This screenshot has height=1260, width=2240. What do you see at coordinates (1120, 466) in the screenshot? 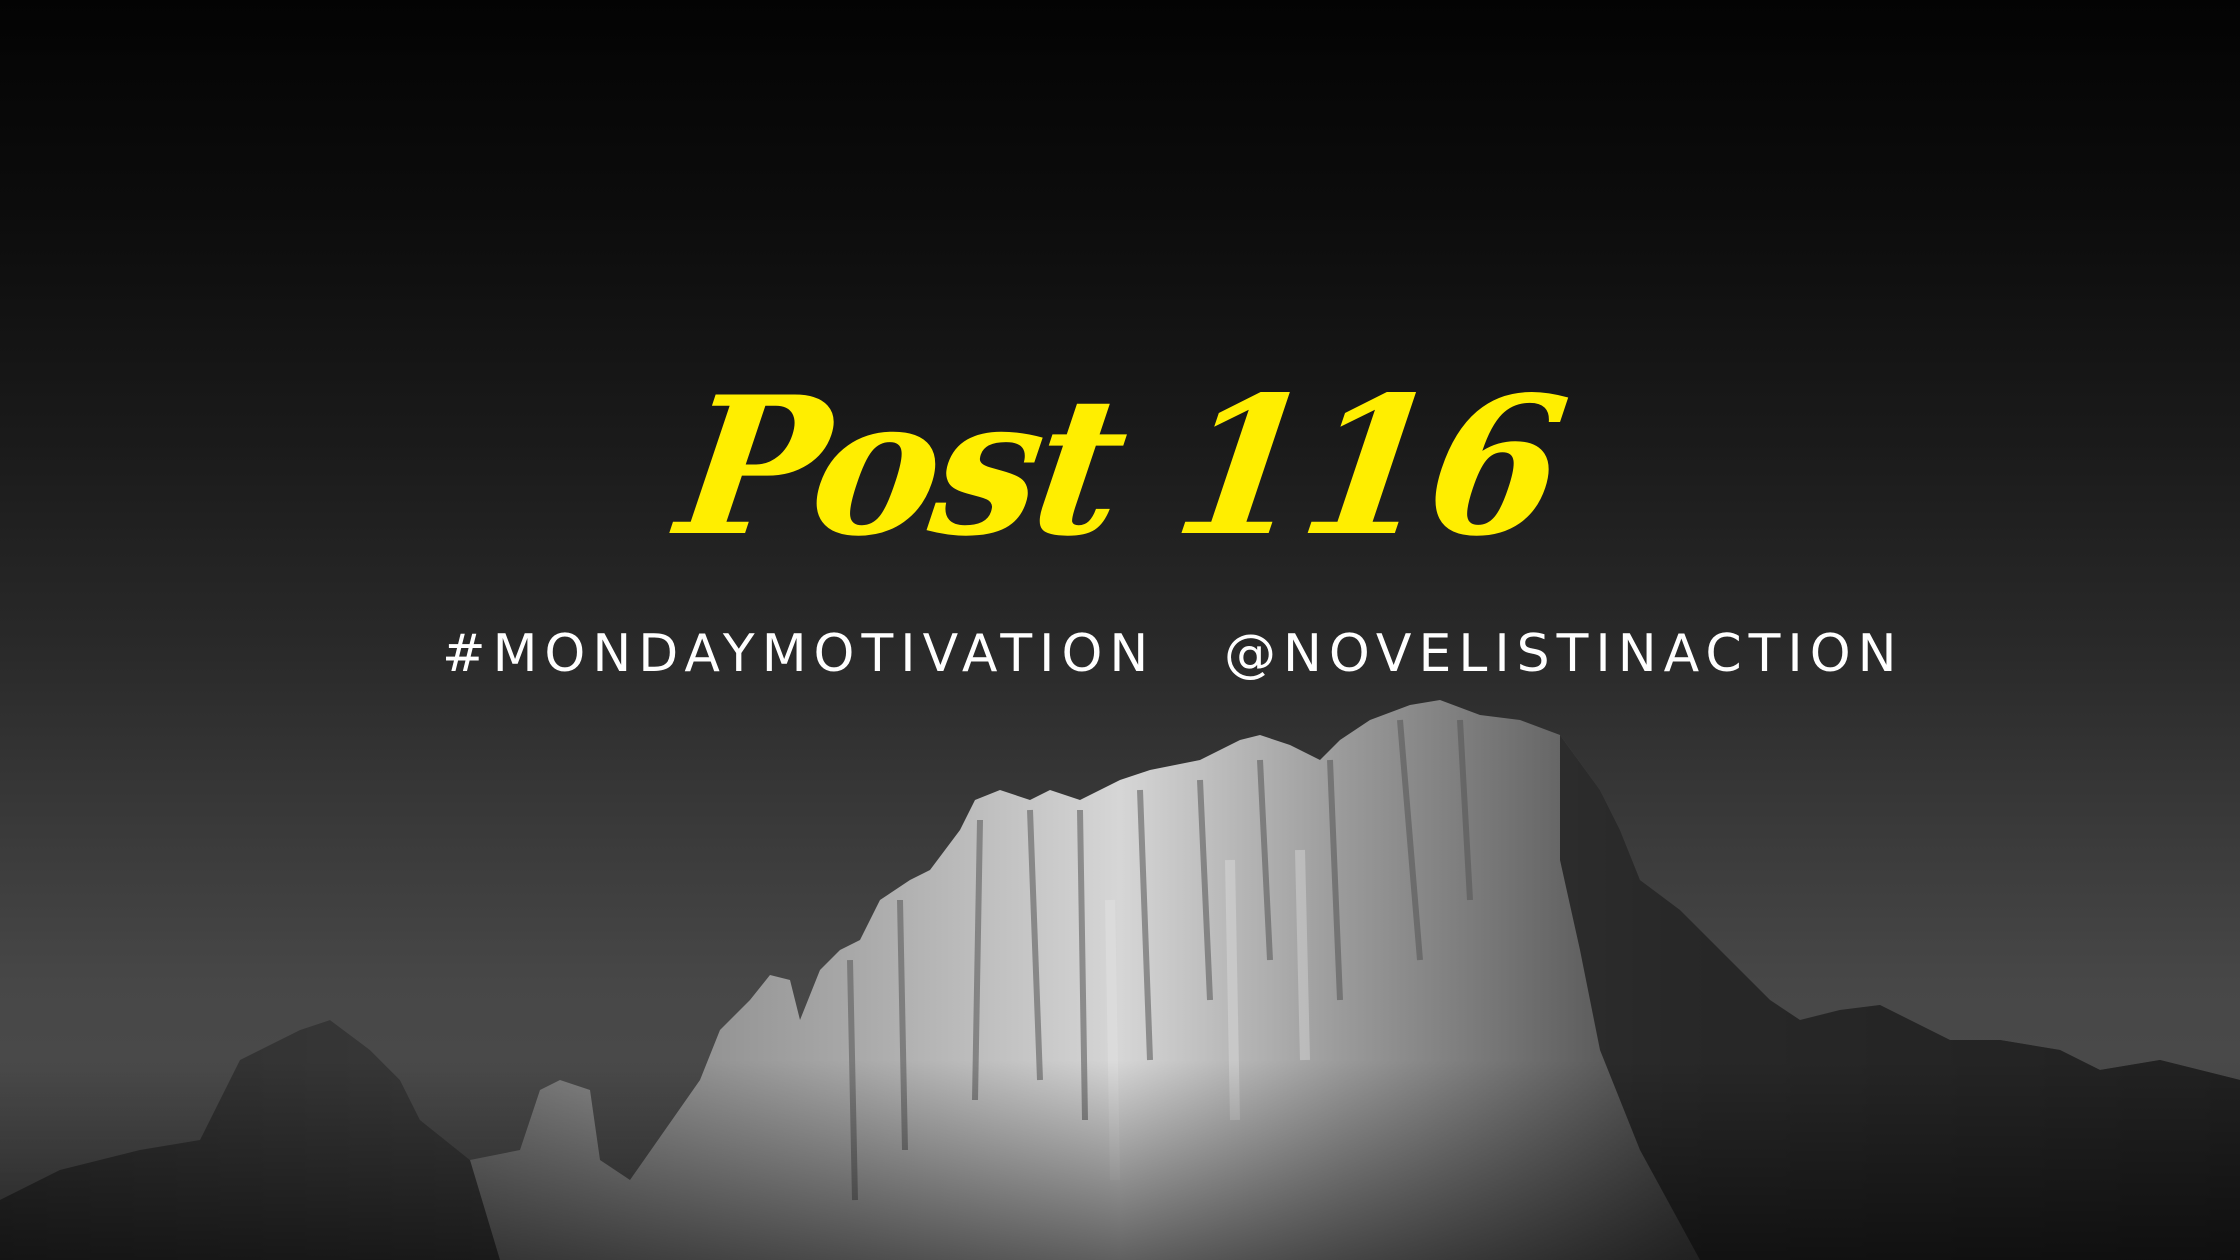
I see `post-title: Post 116` at bounding box center [1120, 466].